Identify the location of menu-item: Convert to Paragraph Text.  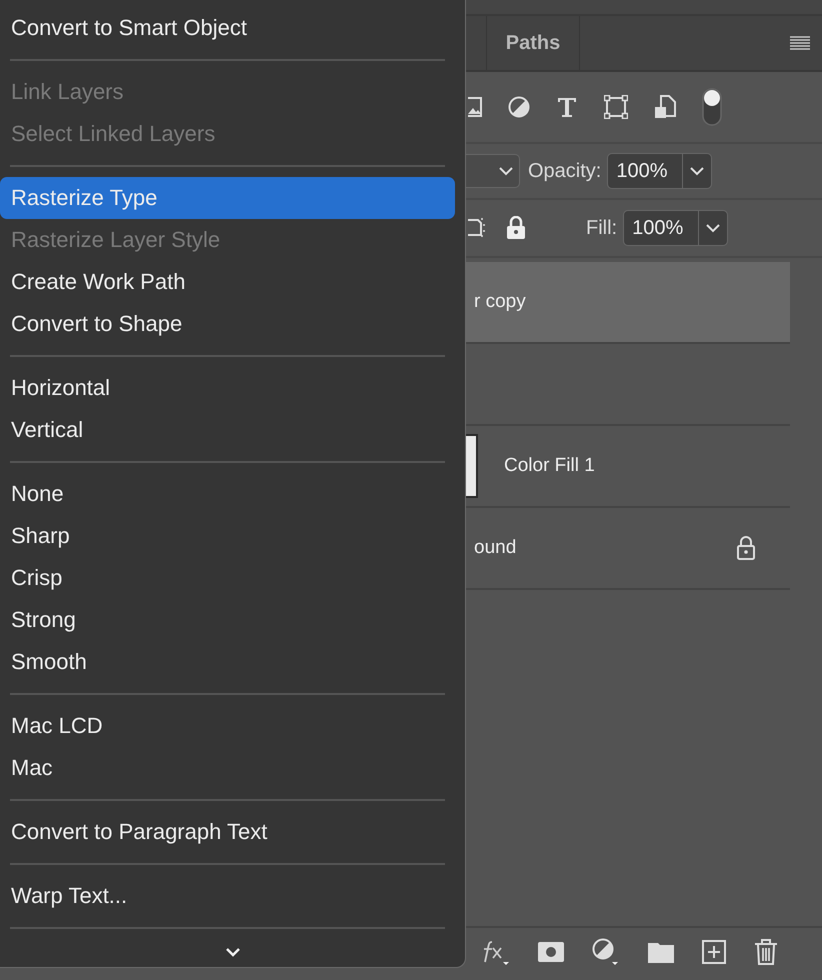
(227, 832).